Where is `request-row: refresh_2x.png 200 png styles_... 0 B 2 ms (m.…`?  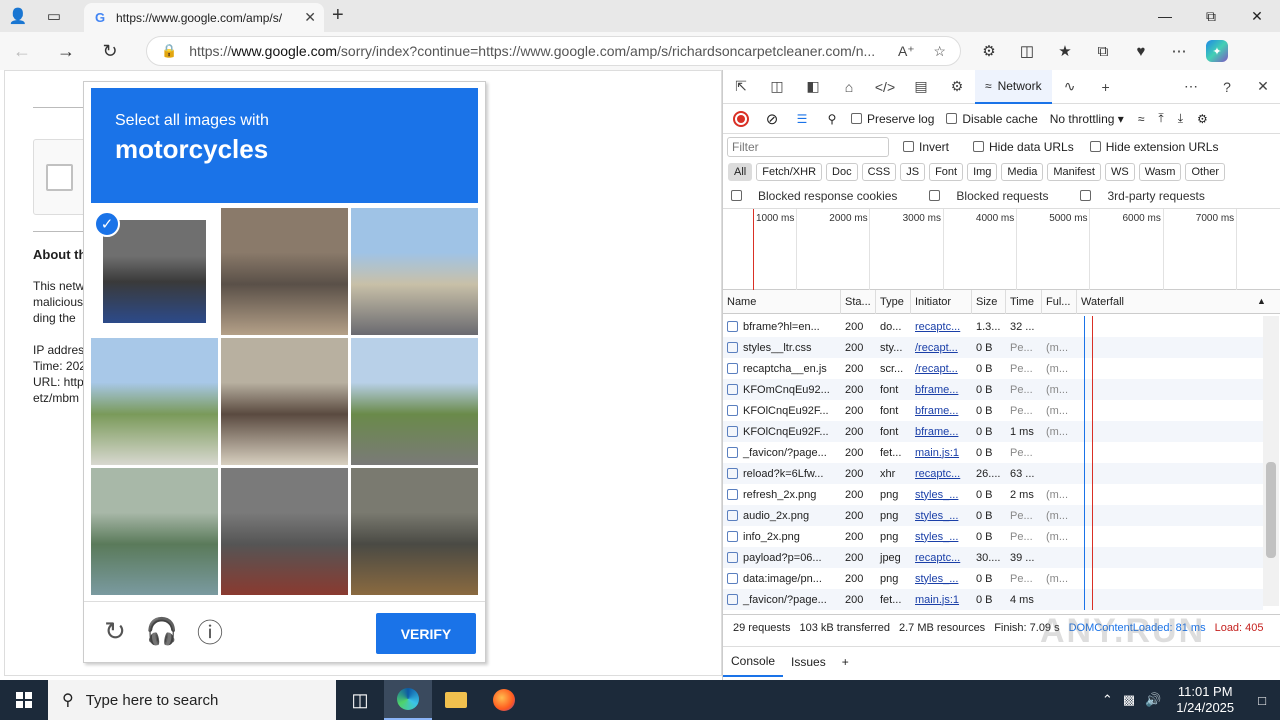
request-row: refresh_2x.png 200 png styles_... 0 B 2 ms (m.… is located at coordinates (993, 494).